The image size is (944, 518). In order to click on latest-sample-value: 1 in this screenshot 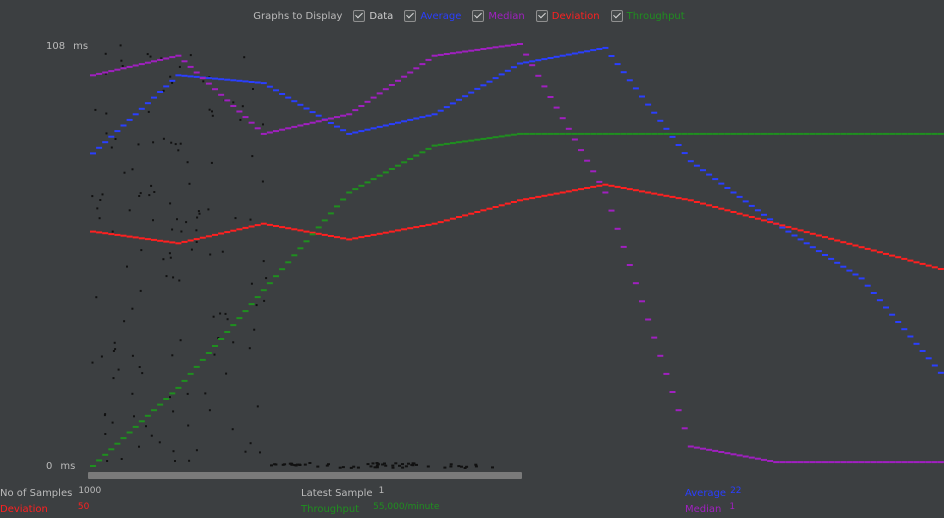, I will do `click(381, 491)`.